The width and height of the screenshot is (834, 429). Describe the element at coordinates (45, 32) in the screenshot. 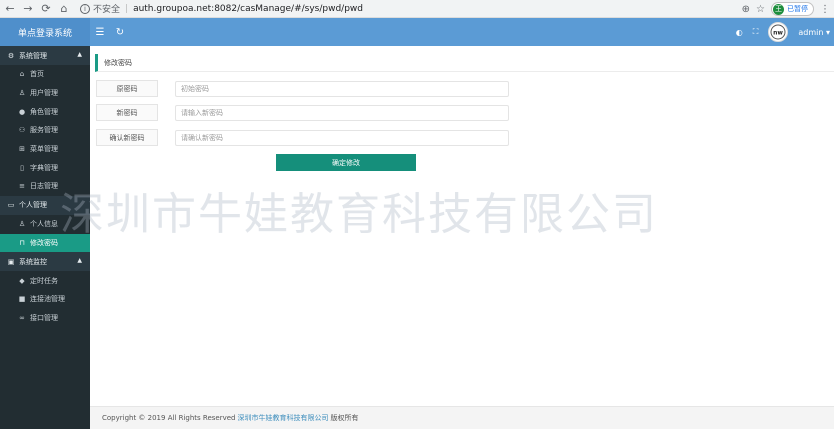

I see `brand-title: 单点登录系统` at that location.